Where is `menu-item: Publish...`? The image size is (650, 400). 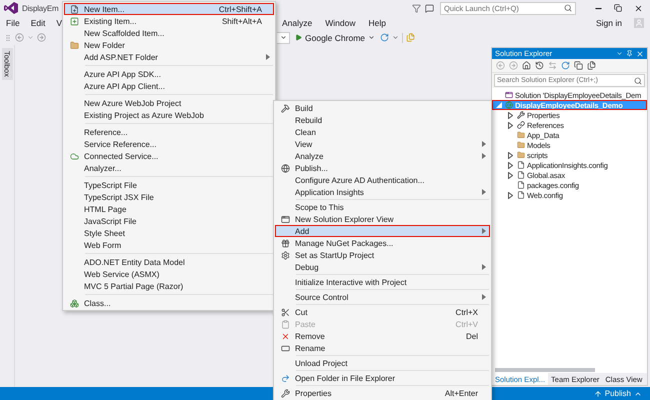 menu-item: Publish... is located at coordinates (382, 168).